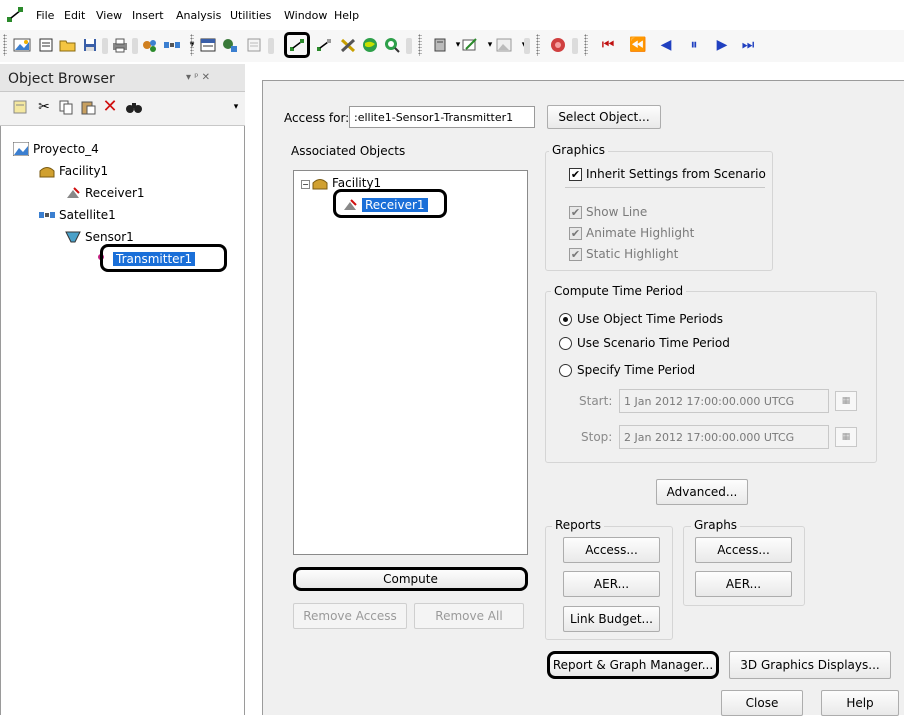  What do you see at coordinates (608, 45) in the screenshot?
I see `reset-icon: ⏮` at bounding box center [608, 45].